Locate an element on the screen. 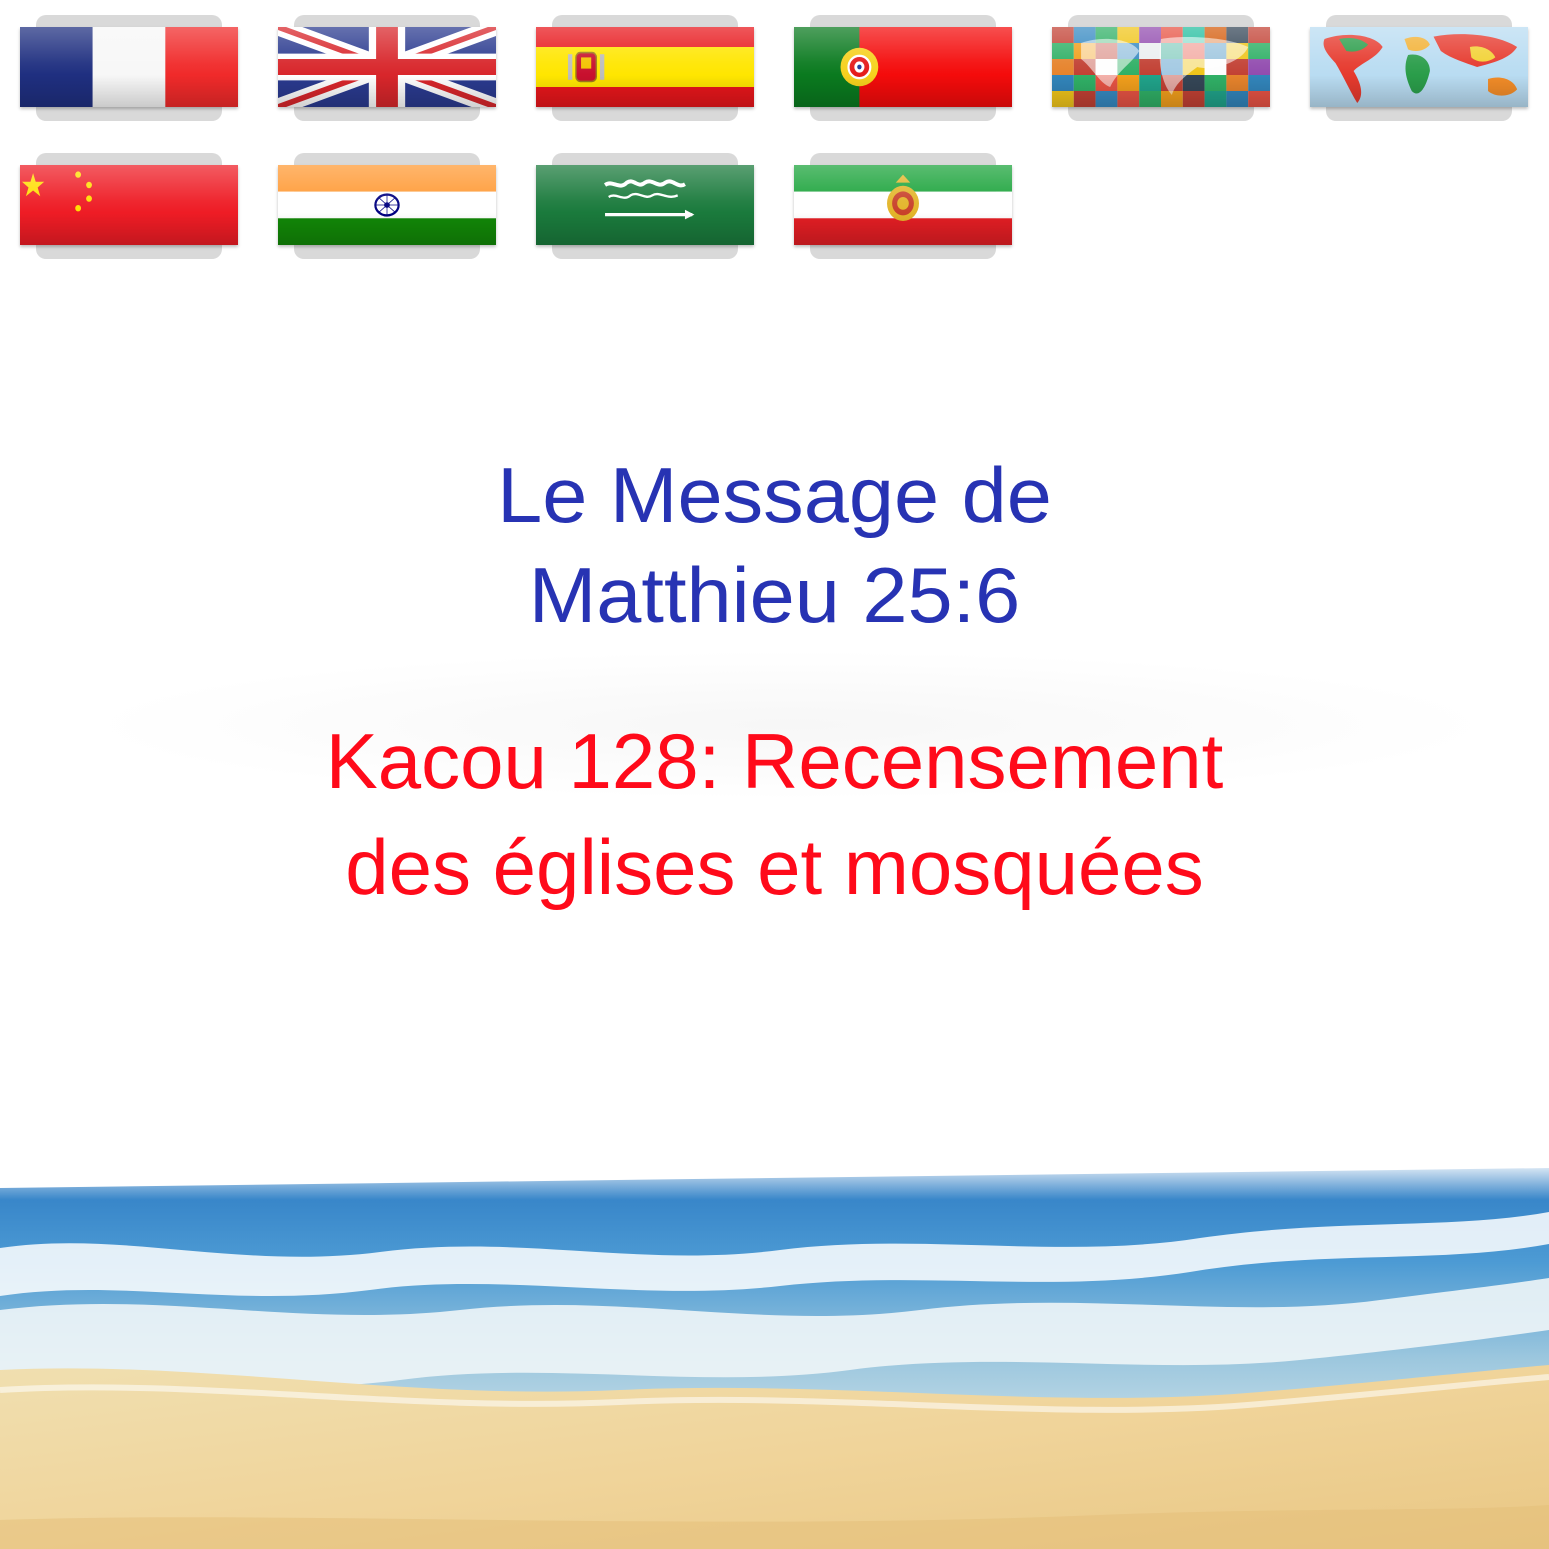 Image resolution: width=1549 pixels, height=1549 pixels. language-button-english is located at coordinates (387, 68).